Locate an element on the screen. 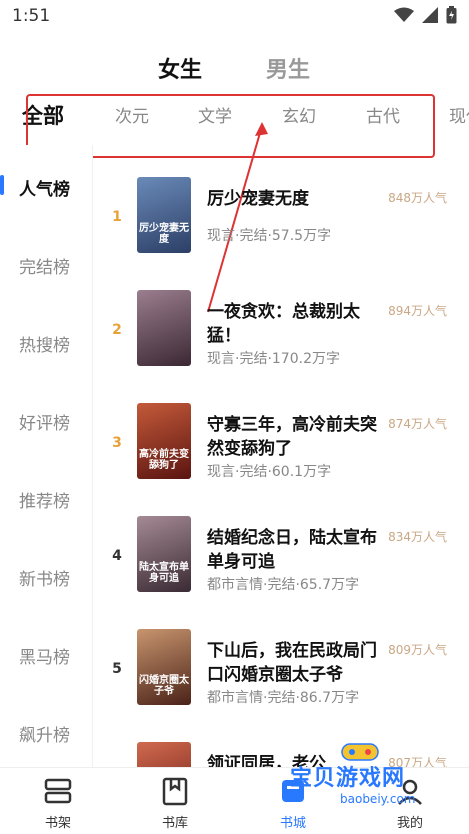 The width and height of the screenshot is (469, 834). ranking-sidebar: 人气榜 完结榜 热搜榜 好评榜 推荐榜 新书榜 黑马榜 飙升榜 is located at coordinates (46, 456).